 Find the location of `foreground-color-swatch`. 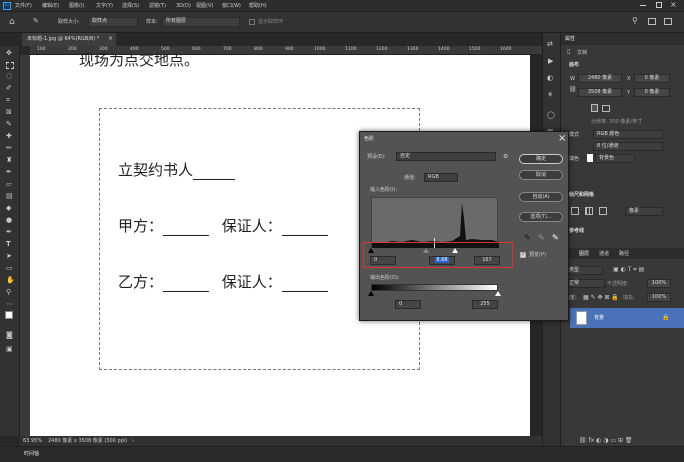

foreground-color-swatch is located at coordinates (9, 315).